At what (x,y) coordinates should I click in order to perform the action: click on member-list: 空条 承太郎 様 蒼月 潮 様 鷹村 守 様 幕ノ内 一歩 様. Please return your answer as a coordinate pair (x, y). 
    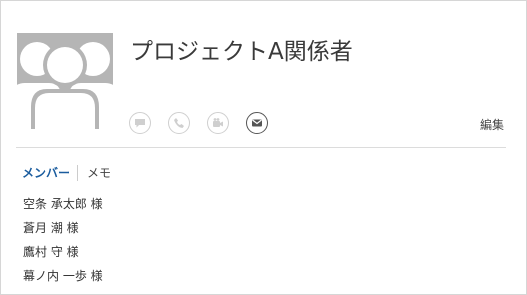
    Looking at the image, I should click on (63, 243).